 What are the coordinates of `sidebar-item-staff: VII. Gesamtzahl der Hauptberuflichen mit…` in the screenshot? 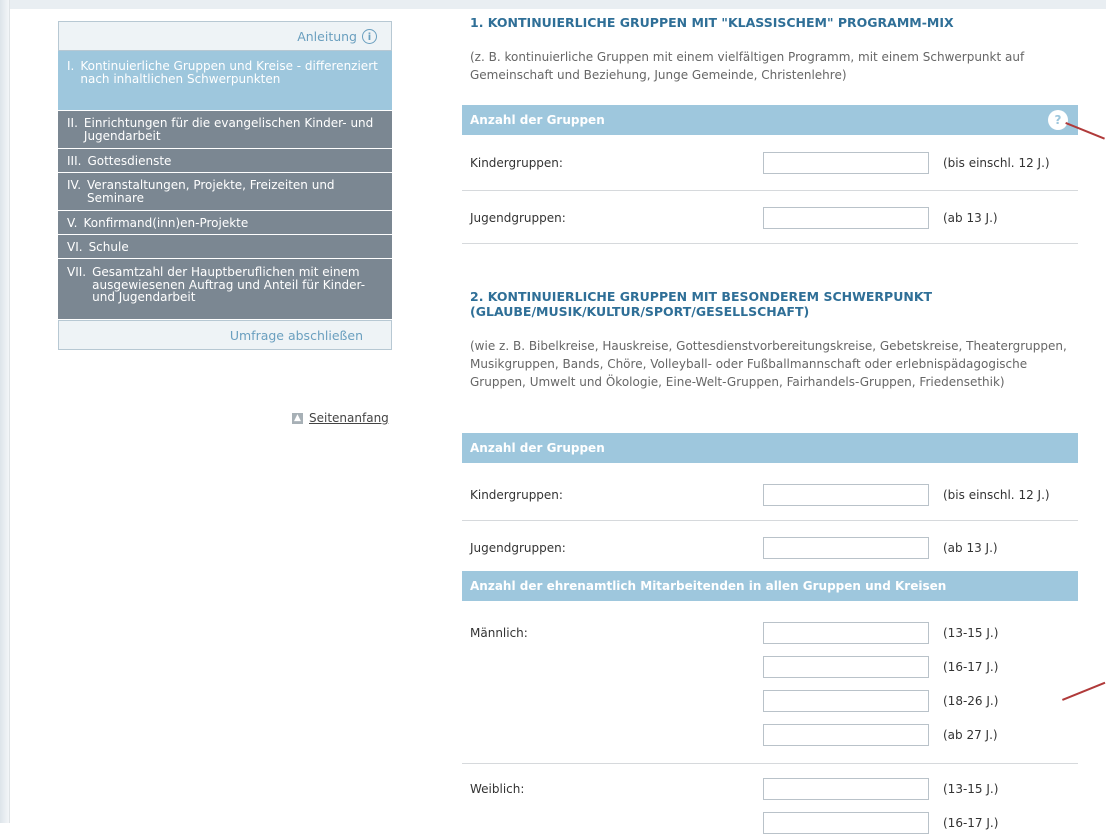 It's located at (225, 289).